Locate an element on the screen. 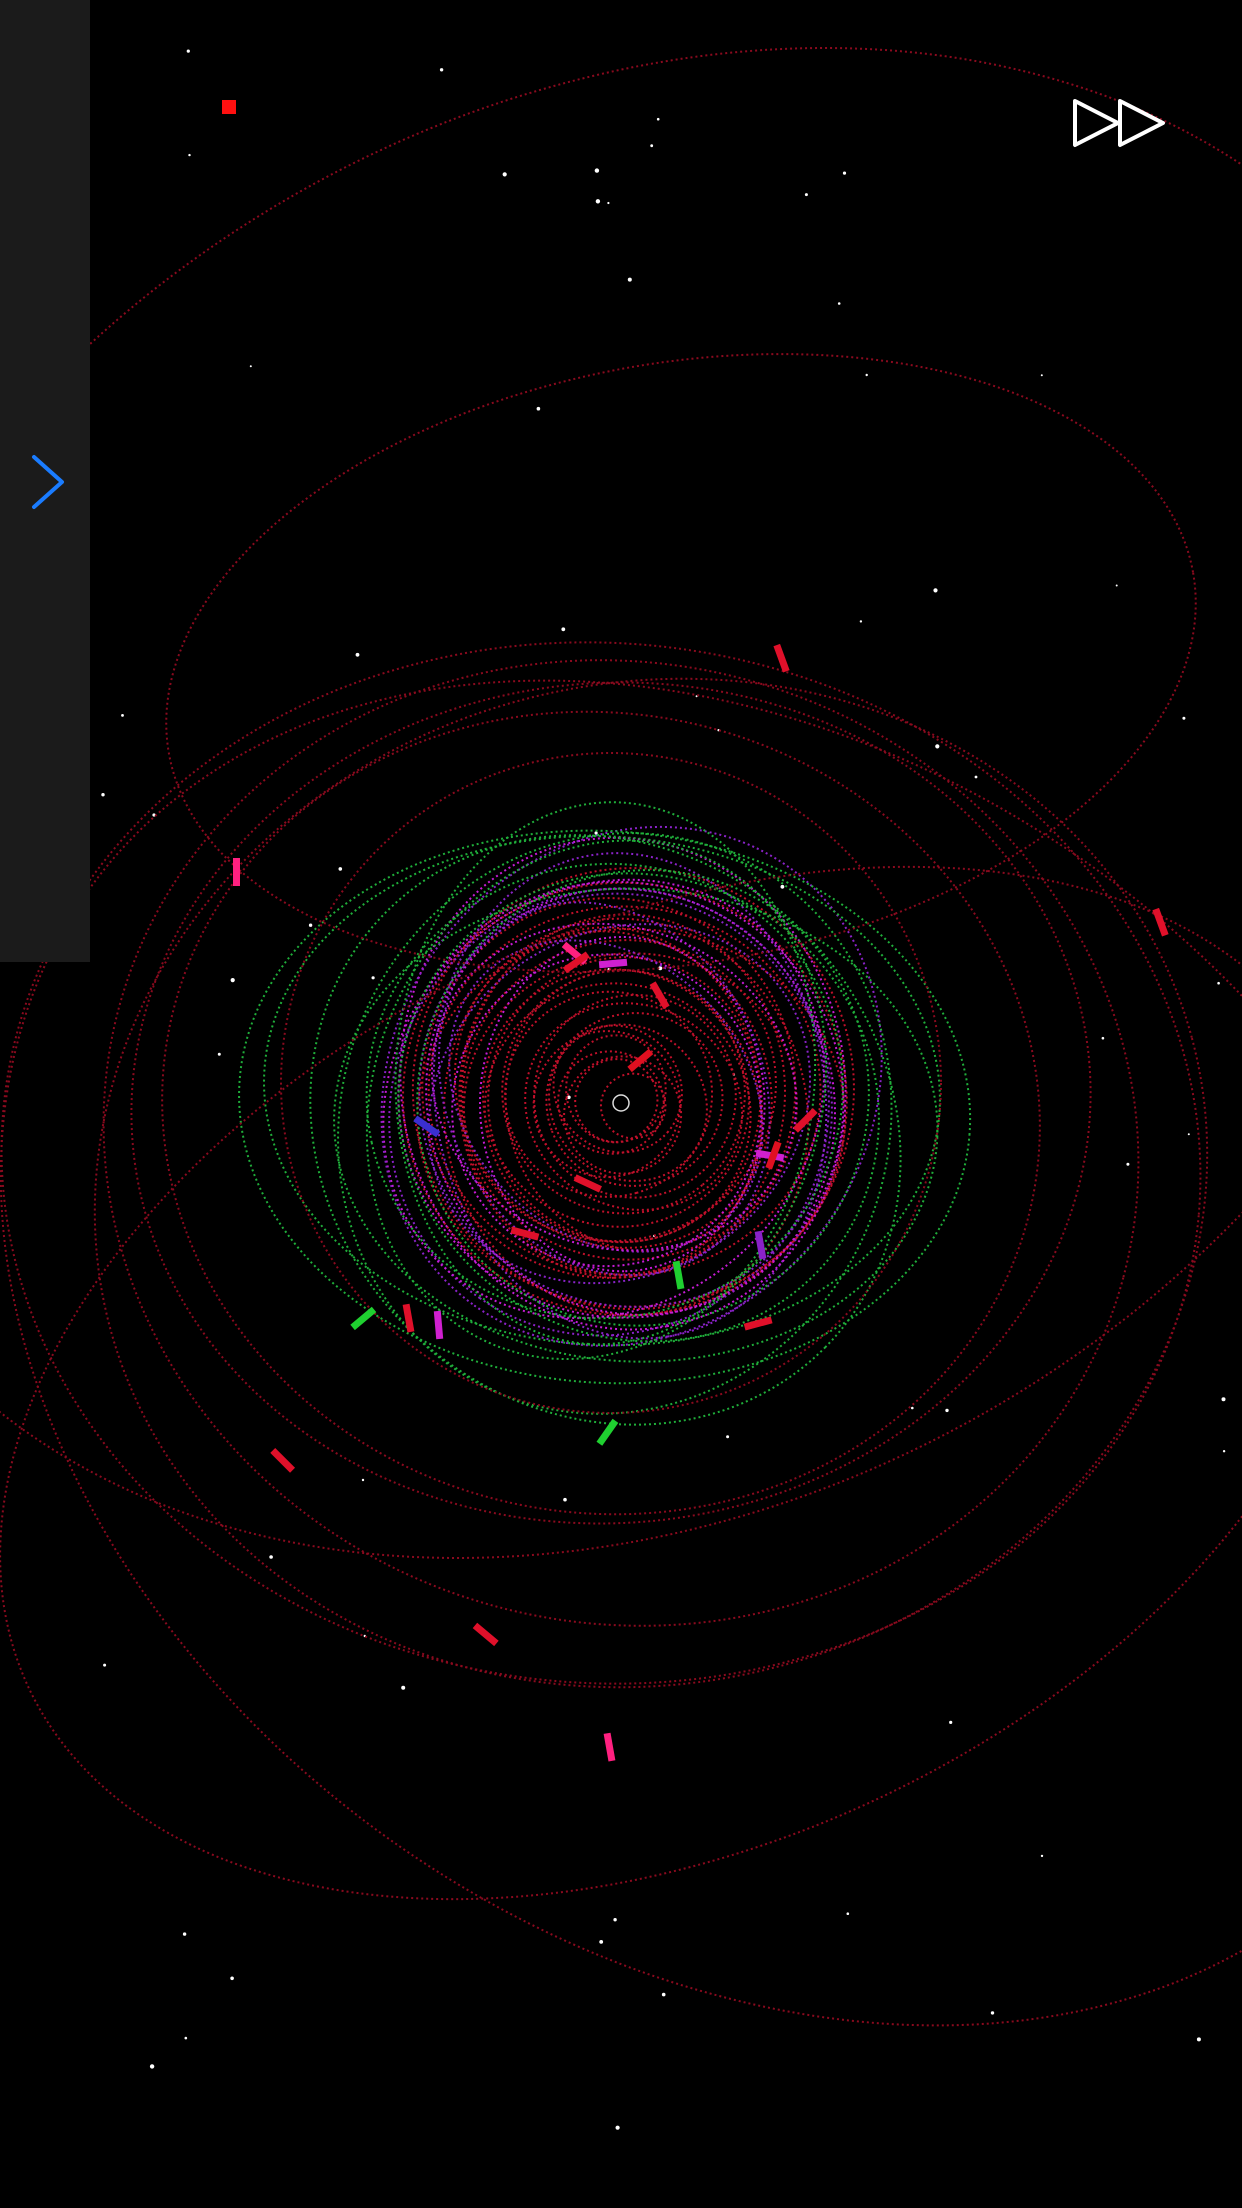 This screenshot has height=2208, width=1242. fast-forward-button is located at coordinates (1120, 126).